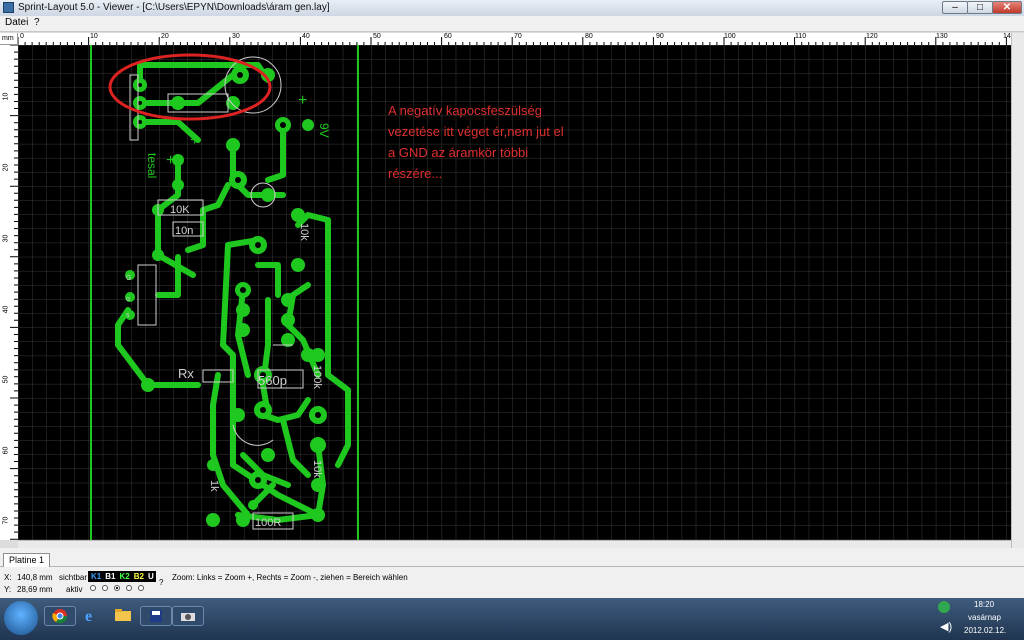 This screenshot has height=640, width=1024. What do you see at coordinates (161, 582) in the screenshot?
I see `help-question: ?` at bounding box center [161, 582].